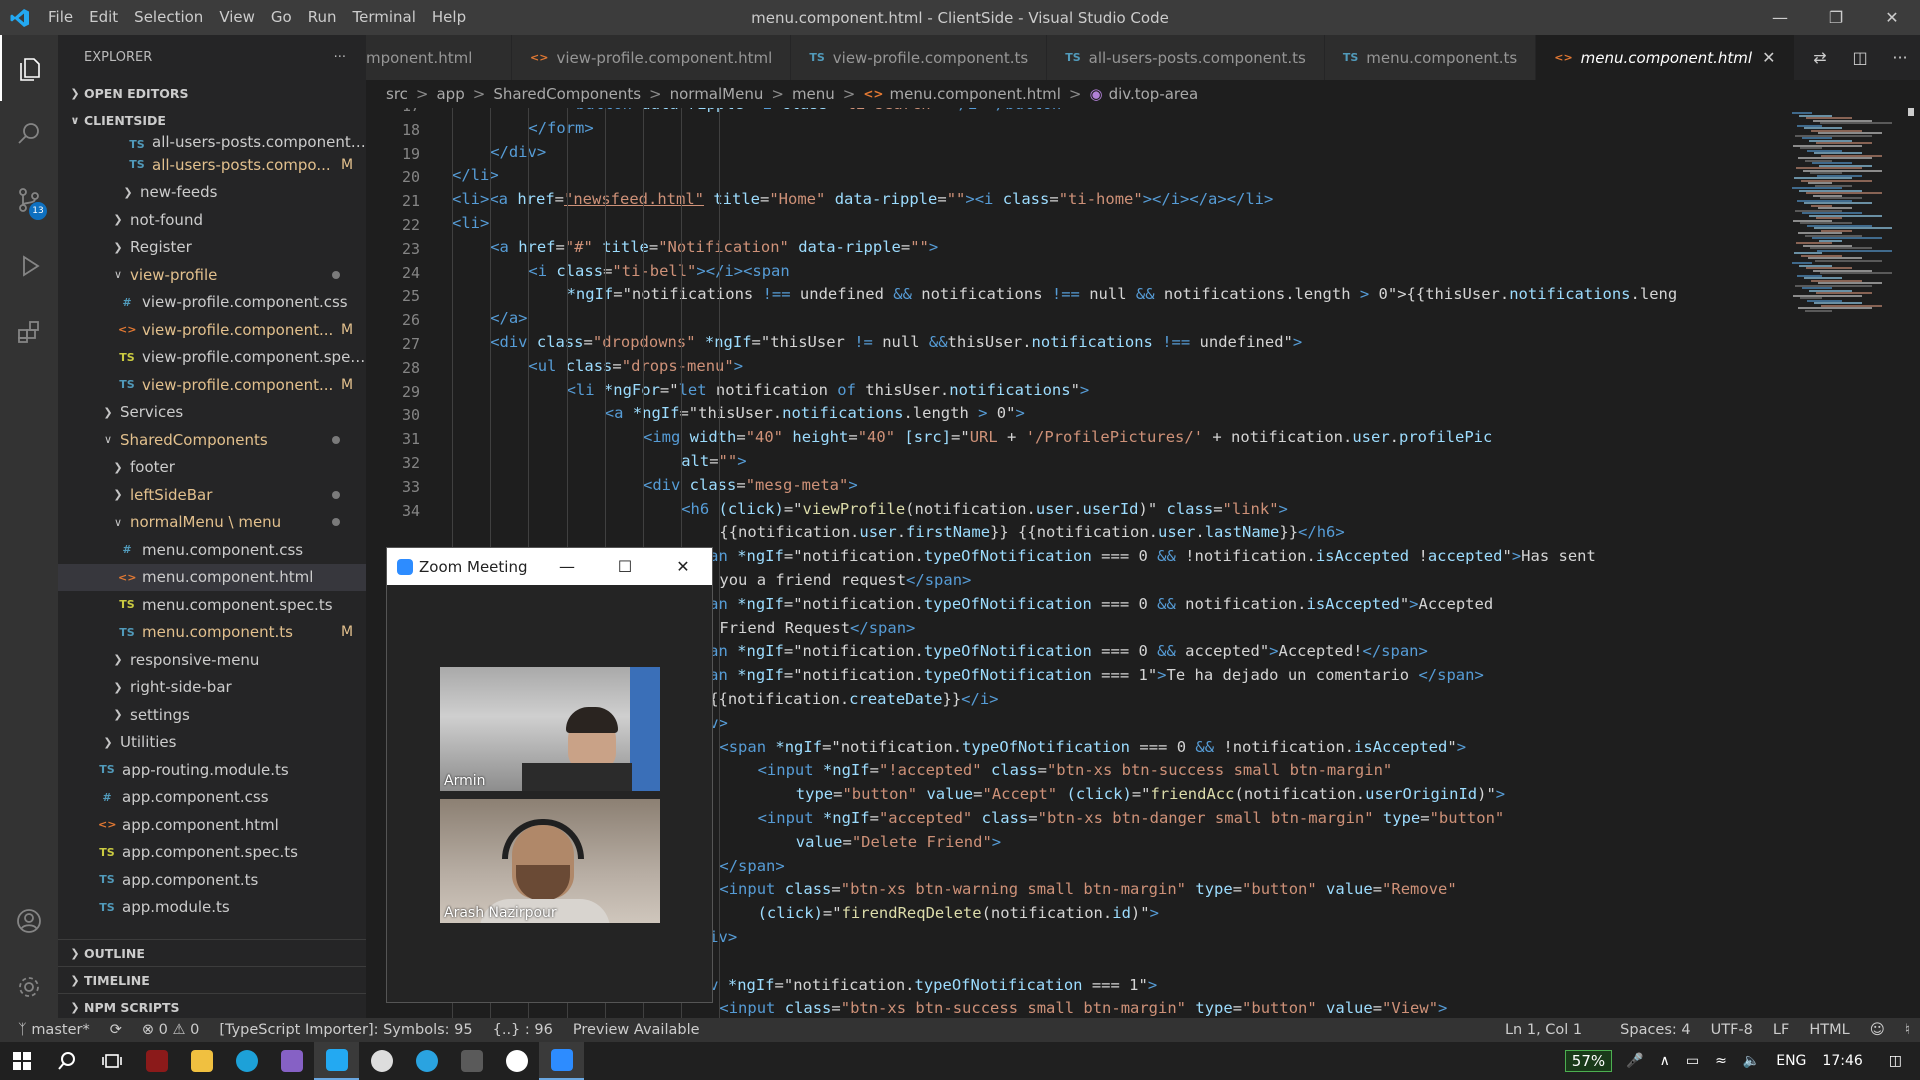  I want to click on menu-selection: Selection, so click(168, 17).